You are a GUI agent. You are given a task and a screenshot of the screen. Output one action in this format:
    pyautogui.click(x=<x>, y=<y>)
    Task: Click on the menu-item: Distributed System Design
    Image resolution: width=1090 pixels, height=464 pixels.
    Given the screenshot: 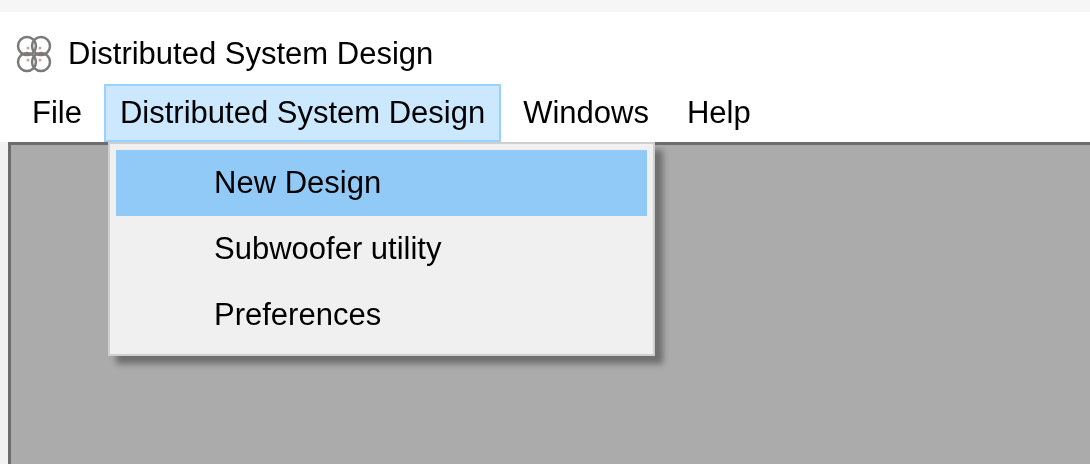 What is the action you would take?
    pyautogui.click(x=302, y=113)
    